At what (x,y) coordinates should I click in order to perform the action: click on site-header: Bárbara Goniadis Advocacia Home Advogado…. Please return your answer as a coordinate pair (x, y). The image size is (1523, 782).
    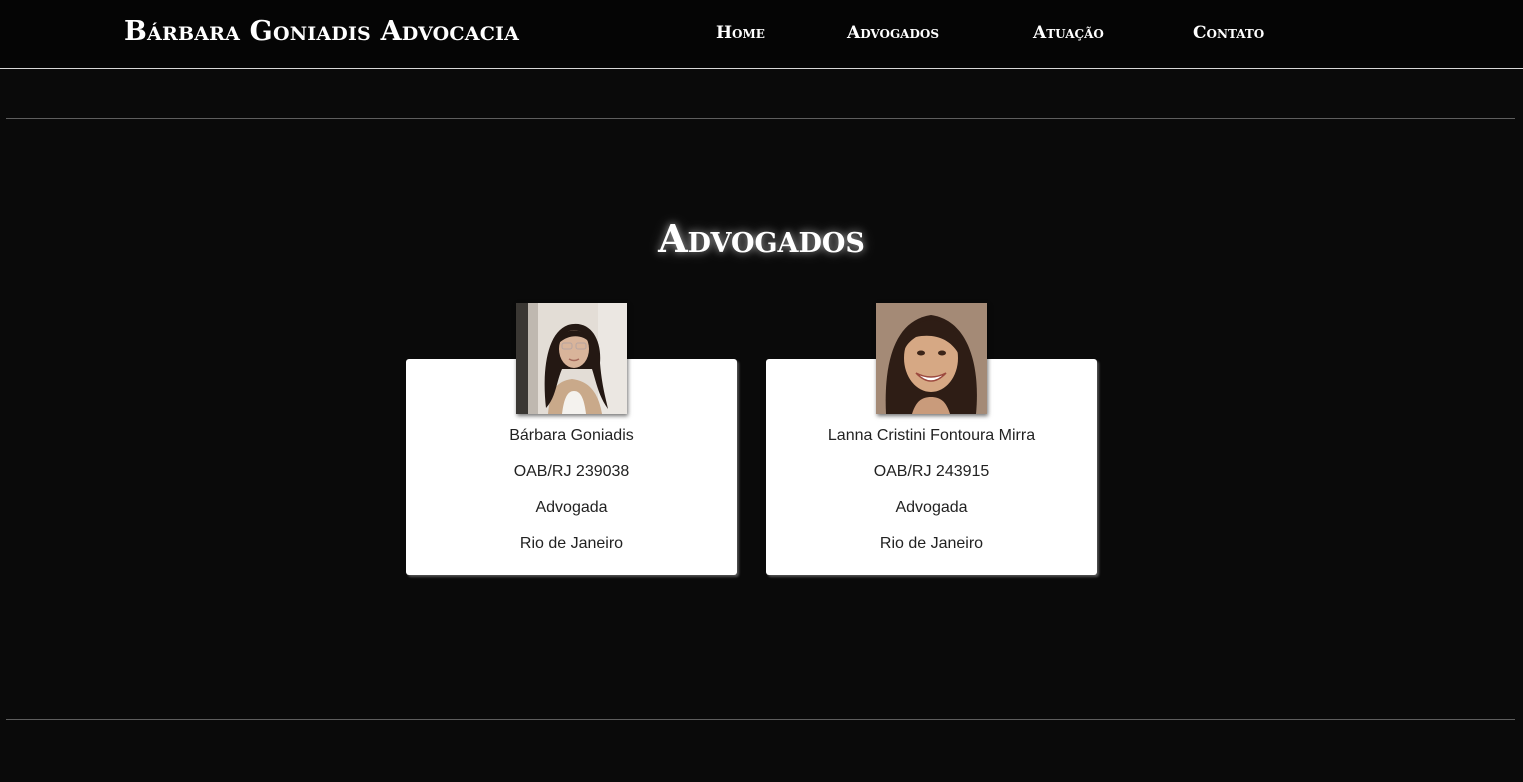
    Looking at the image, I should click on (761, 34).